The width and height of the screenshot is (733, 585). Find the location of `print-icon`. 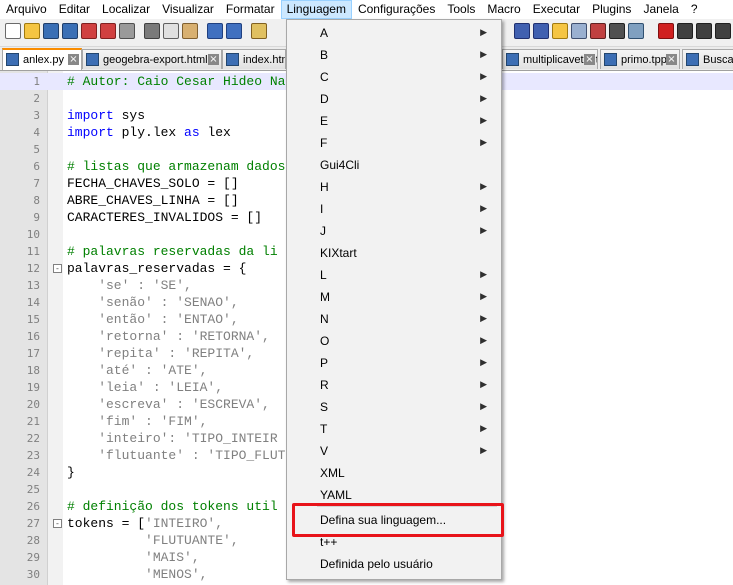

print-icon is located at coordinates (127, 31).